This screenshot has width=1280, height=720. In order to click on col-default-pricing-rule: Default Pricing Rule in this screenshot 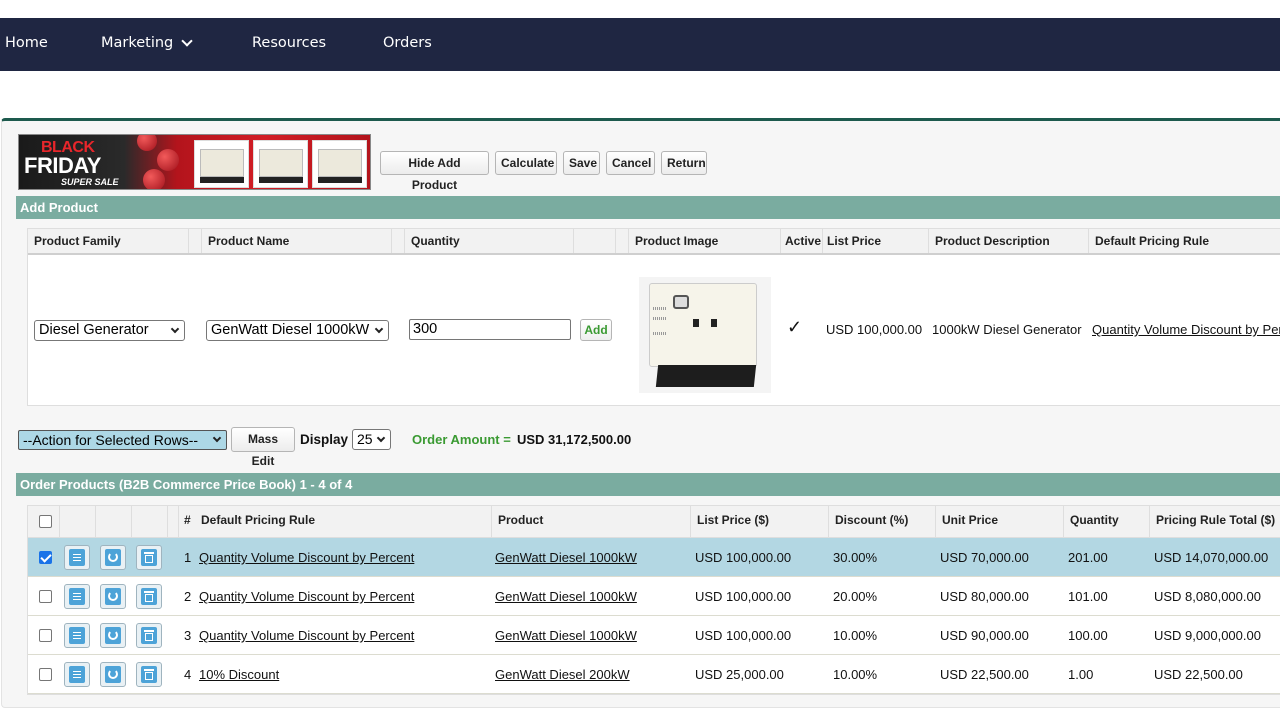, I will do `click(1184, 241)`.